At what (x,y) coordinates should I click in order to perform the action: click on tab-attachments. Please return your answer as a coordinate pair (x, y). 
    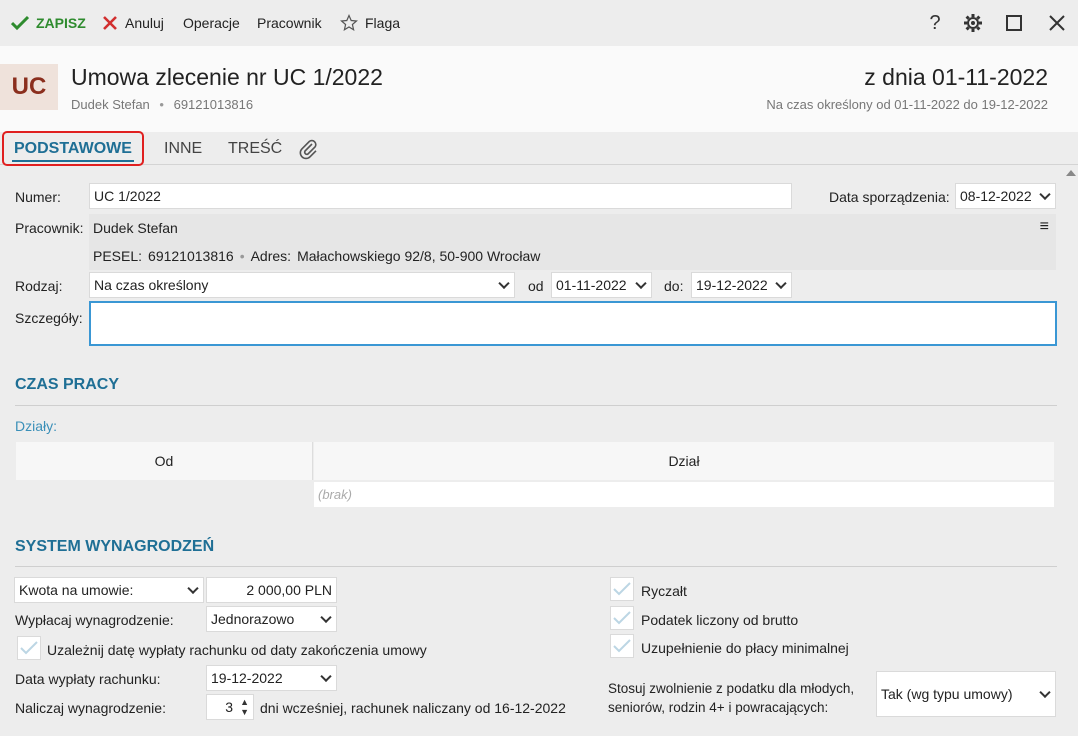
    Looking at the image, I should click on (308, 148).